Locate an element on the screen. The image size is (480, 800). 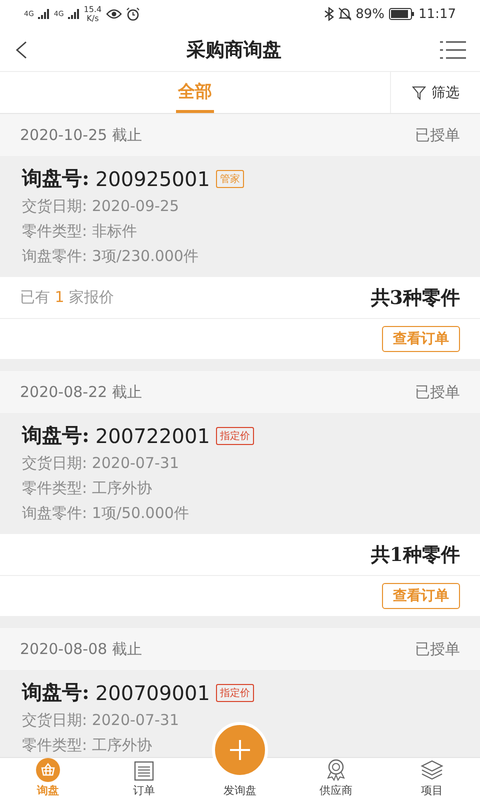
muted-bell-icon is located at coordinates (345, 14).